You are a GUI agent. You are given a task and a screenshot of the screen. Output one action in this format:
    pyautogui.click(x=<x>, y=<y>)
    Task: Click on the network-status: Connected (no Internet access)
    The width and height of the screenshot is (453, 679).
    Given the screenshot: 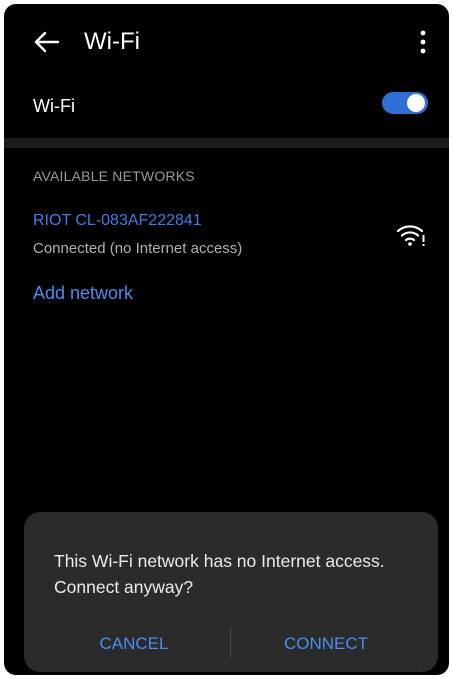 What is the action you would take?
    pyautogui.click(x=138, y=248)
    